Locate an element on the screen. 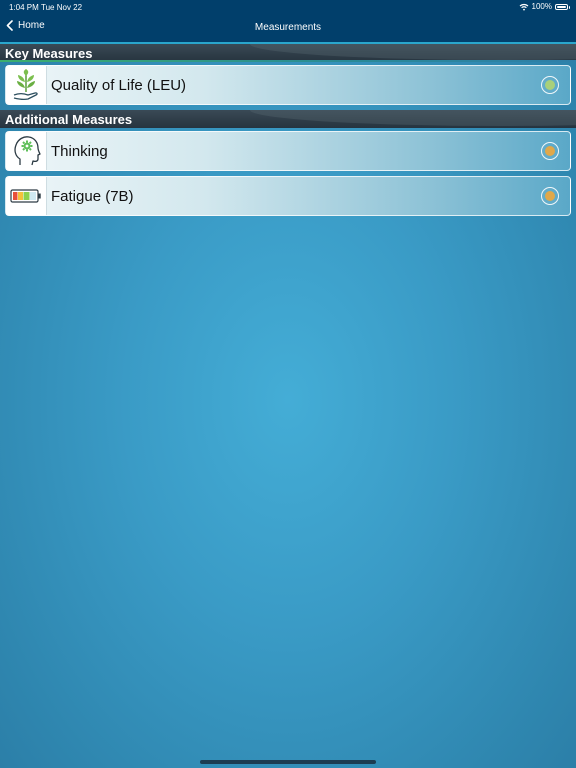 The width and height of the screenshot is (576, 768). battery-percent: 100% is located at coordinates (541, 6).